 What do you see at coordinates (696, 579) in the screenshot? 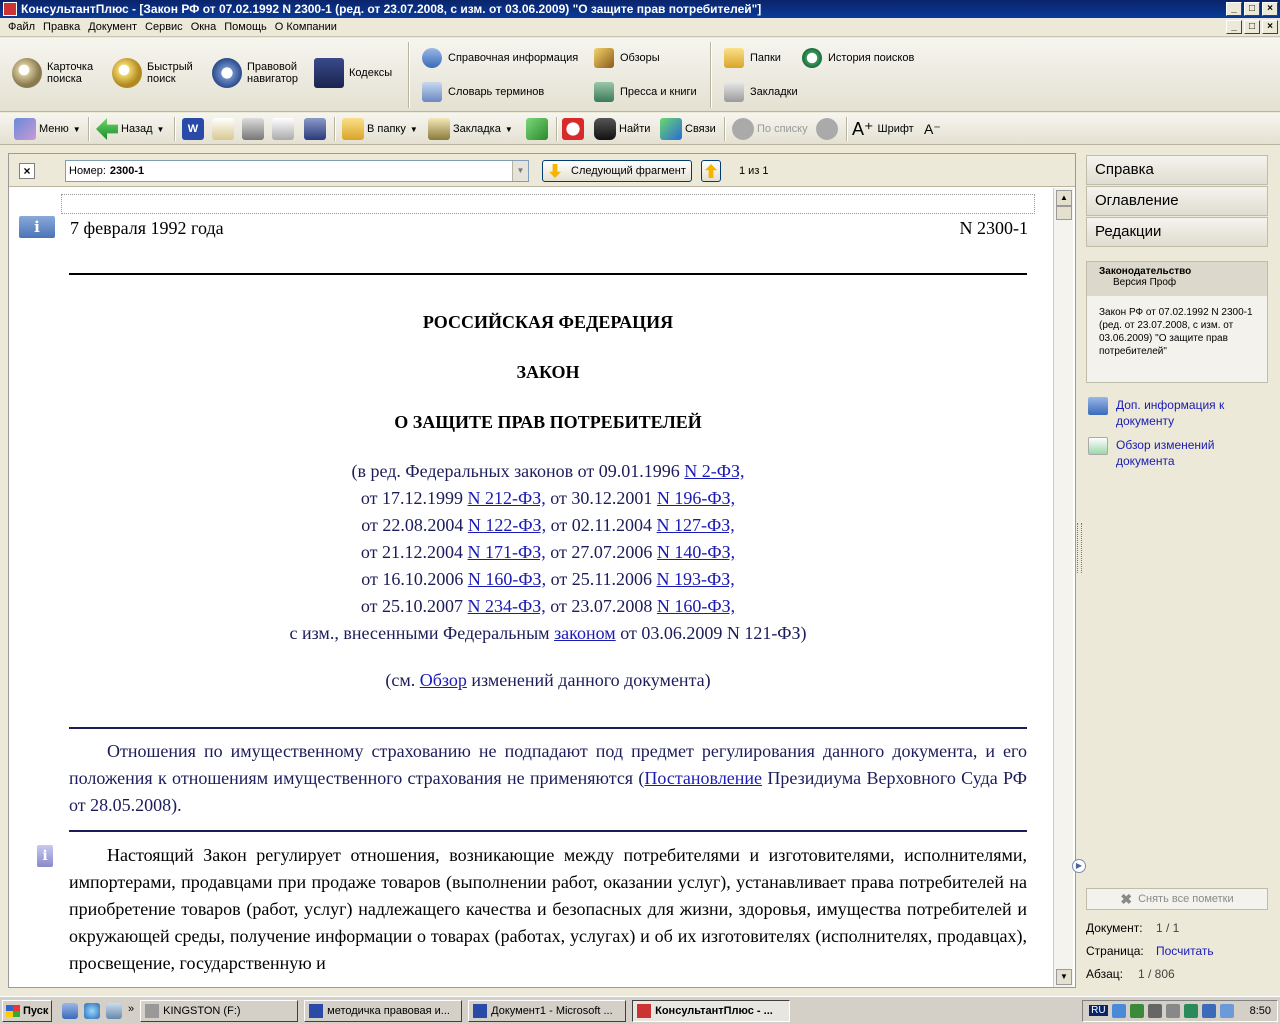
I see `law-link: N 193-ФЗ,` at bounding box center [696, 579].